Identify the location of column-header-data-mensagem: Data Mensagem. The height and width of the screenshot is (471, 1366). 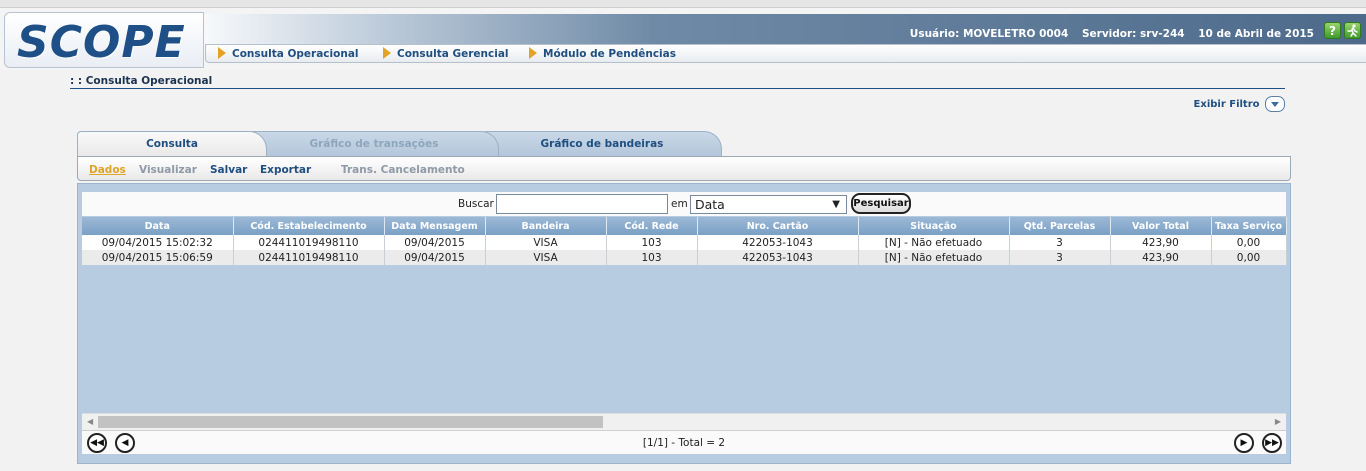
(435, 226).